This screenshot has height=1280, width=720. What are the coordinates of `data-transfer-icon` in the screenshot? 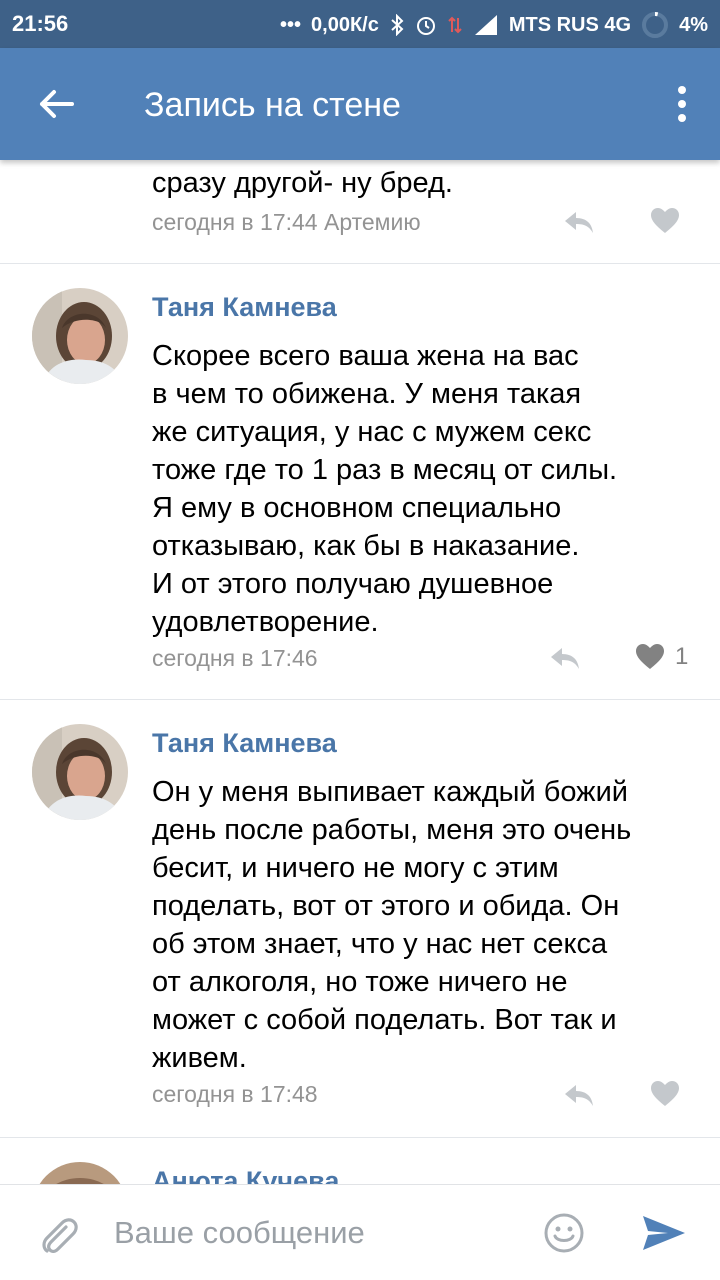 It's located at (455, 25).